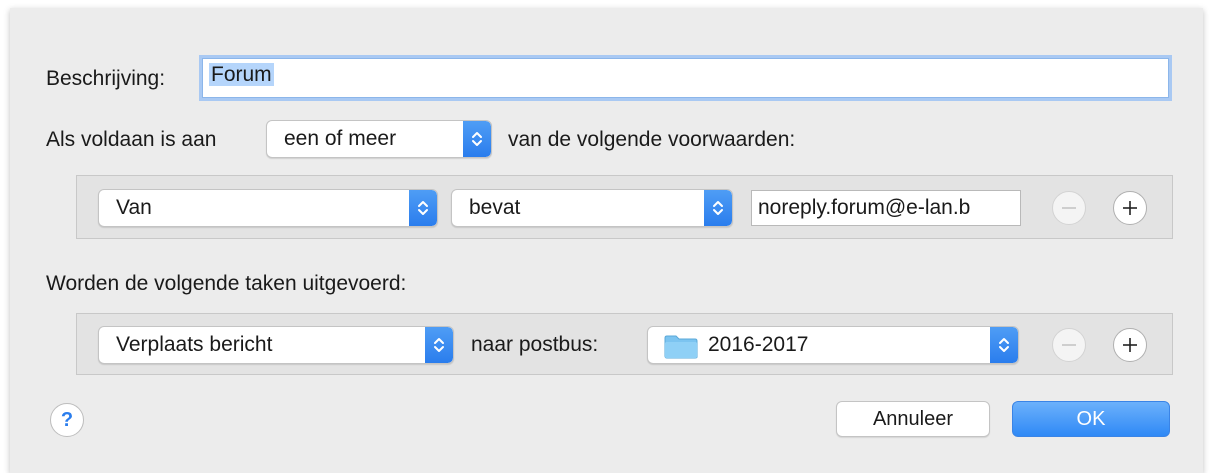  What do you see at coordinates (685, 78) in the screenshot?
I see `description-field: Forum` at bounding box center [685, 78].